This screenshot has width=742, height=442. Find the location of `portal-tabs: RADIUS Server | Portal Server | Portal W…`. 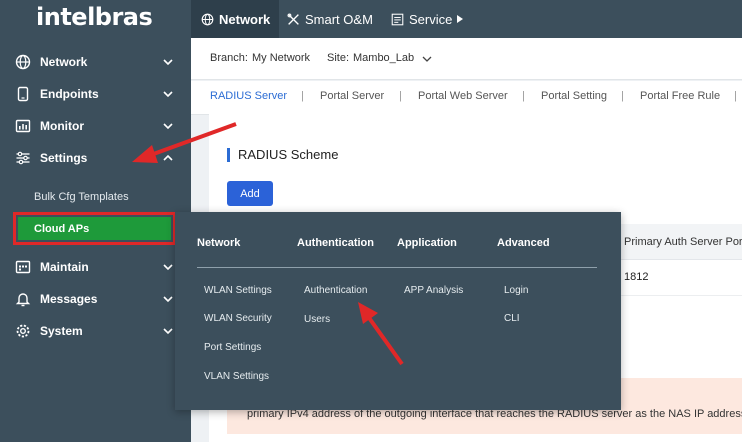

portal-tabs: RADIUS Server | Portal Server | Portal W… is located at coordinates (466, 98).